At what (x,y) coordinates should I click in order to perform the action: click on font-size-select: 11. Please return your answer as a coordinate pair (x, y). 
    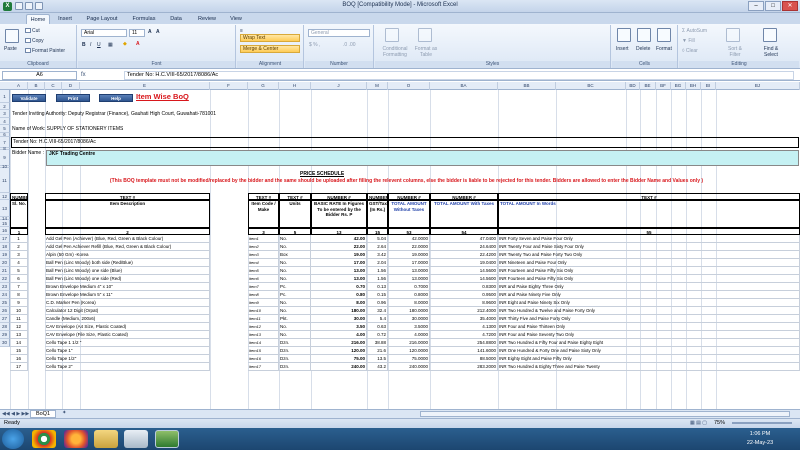
    Looking at the image, I should click on (137, 33).